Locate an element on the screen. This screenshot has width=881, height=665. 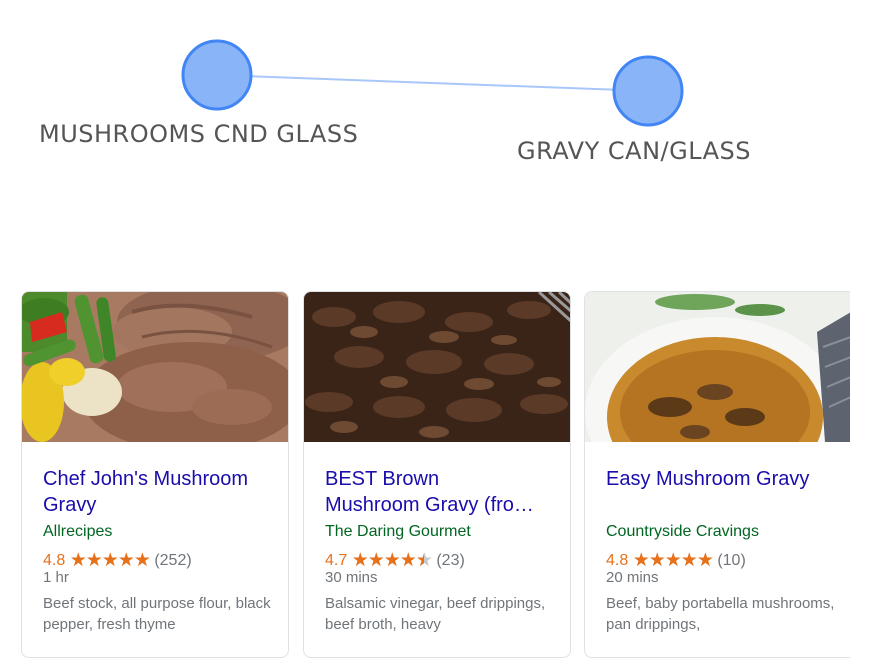
recipe-title: Chef John's Mushroom Gravy is located at coordinates (158, 492).